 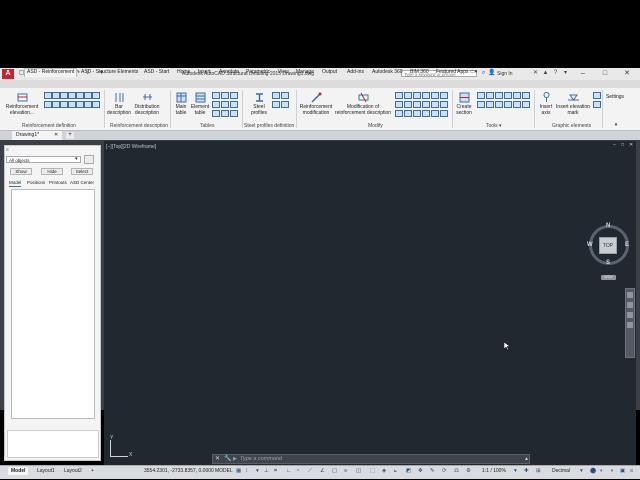 What do you see at coordinates (508, 95) in the screenshot?
I see `tools-layer-icon` at bounding box center [508, 95].